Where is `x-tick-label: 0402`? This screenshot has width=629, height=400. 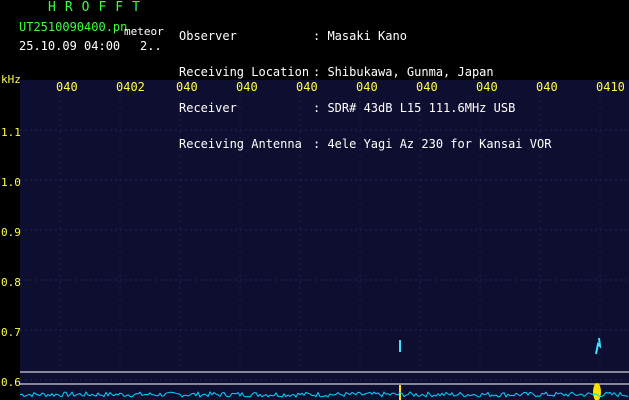
x-tick-label: 0402 is located at coordinates (130, 87).